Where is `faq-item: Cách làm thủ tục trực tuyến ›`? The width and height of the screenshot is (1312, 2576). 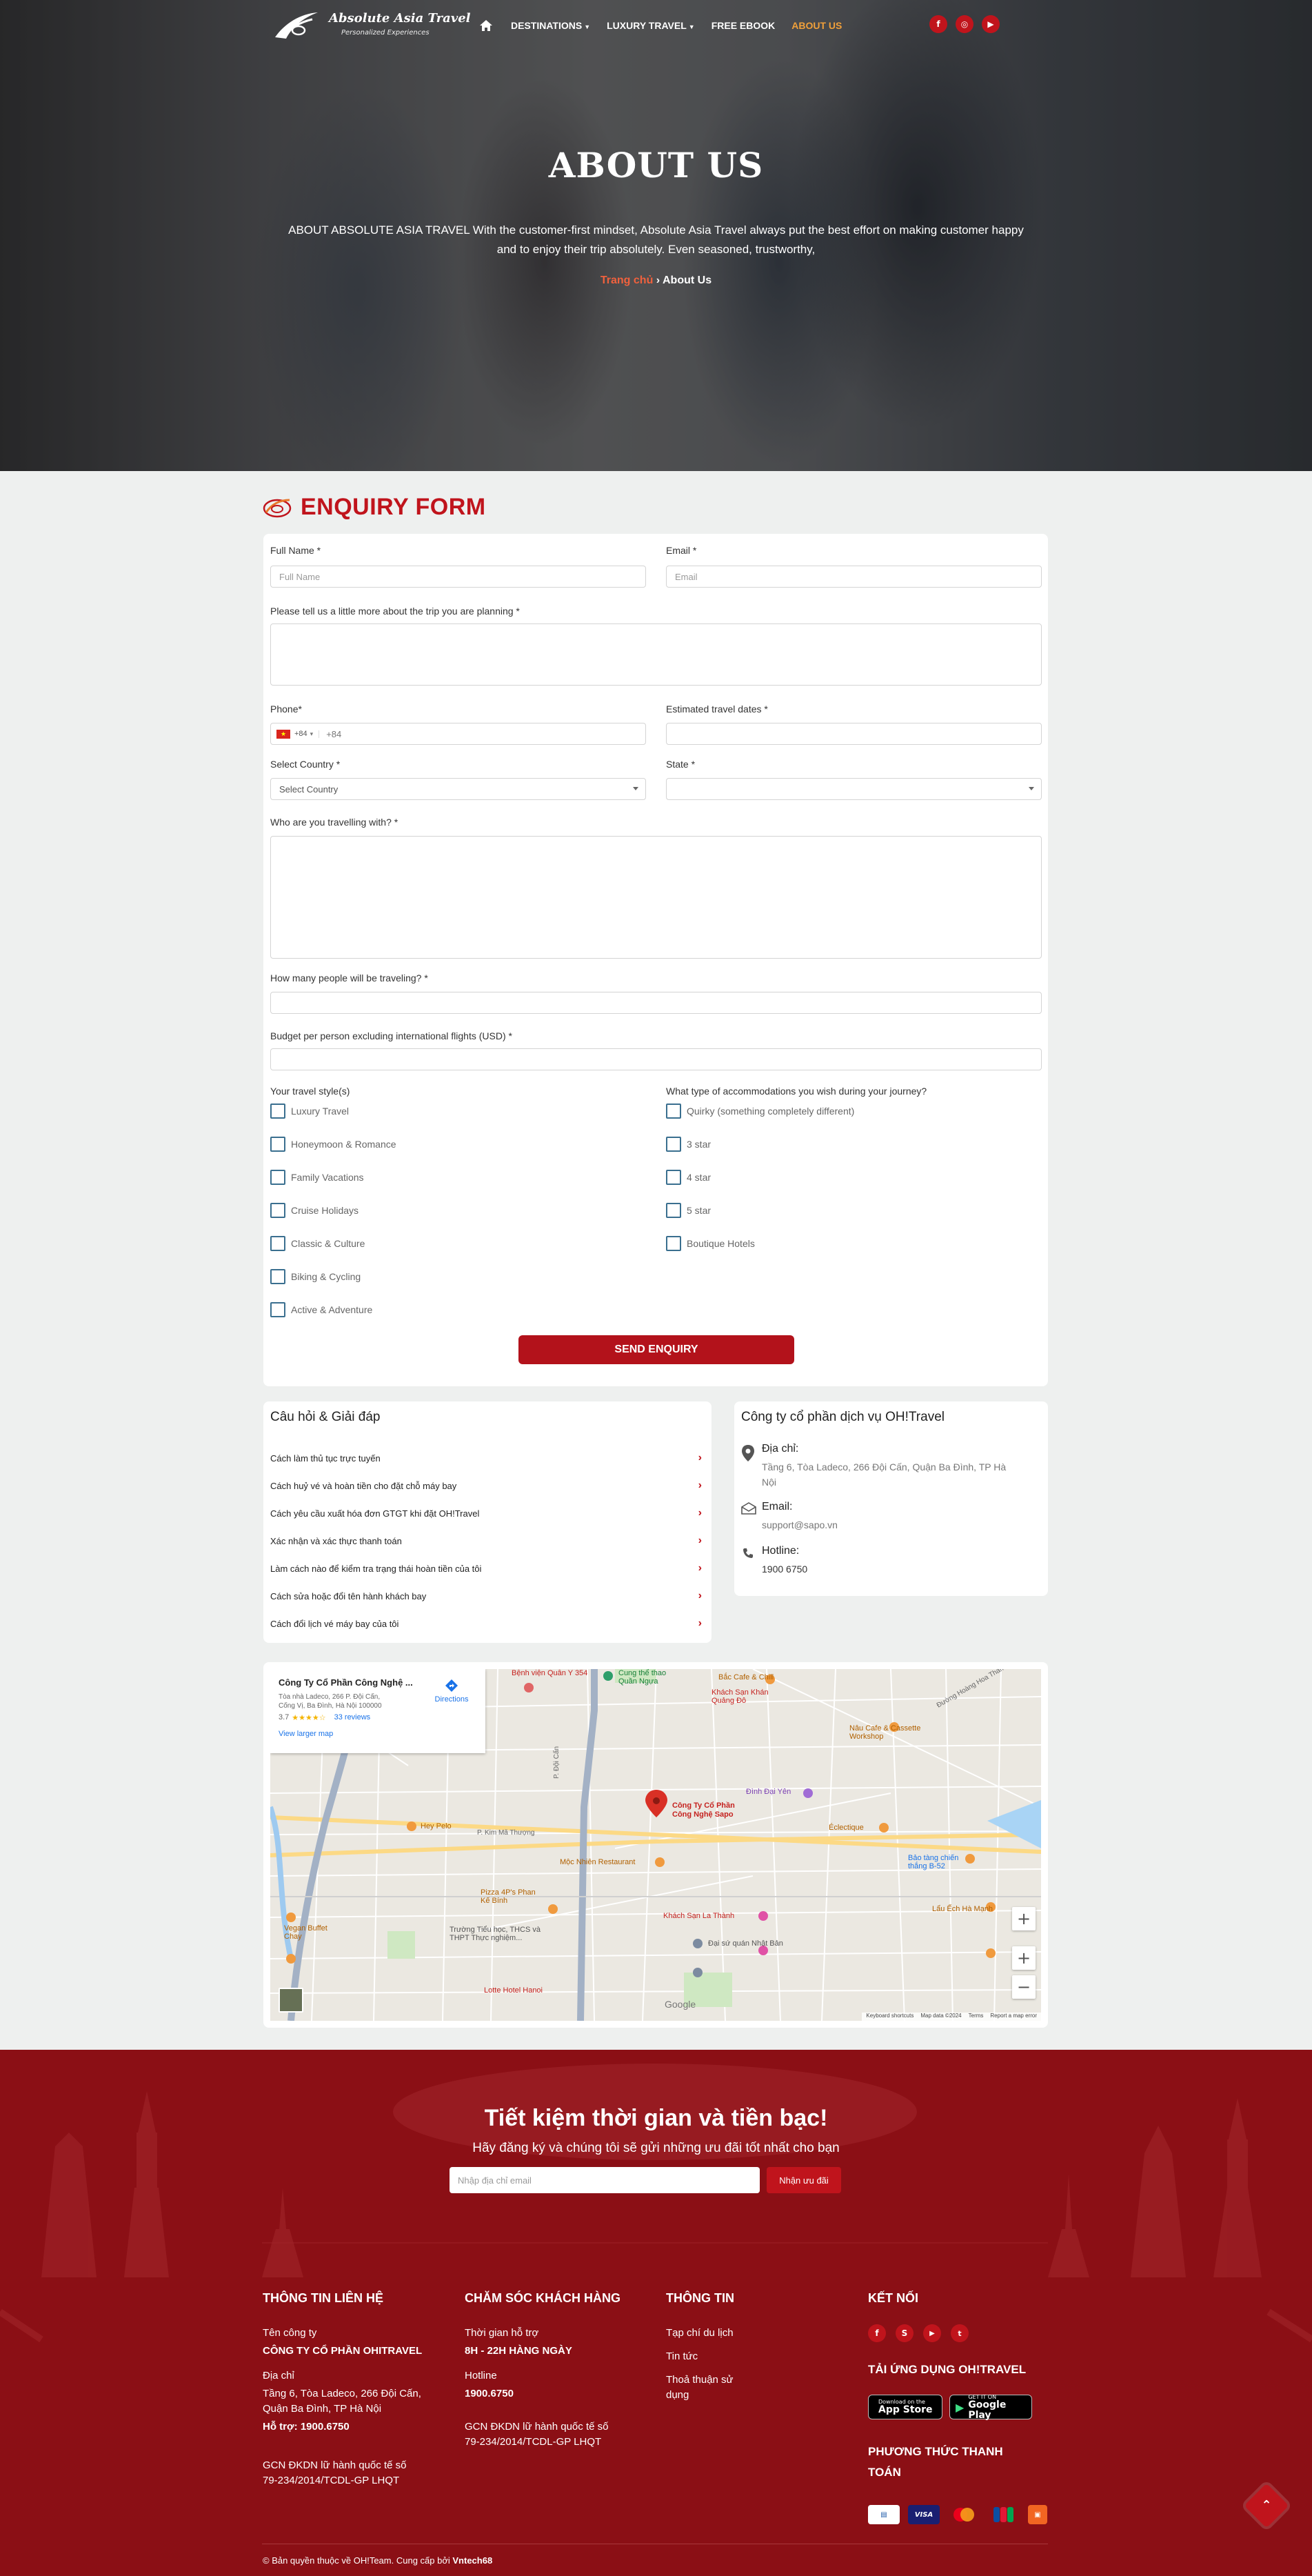
faq-item: Cách làm thủ tục trực tuyến › is located at coordinates (486, 1458).